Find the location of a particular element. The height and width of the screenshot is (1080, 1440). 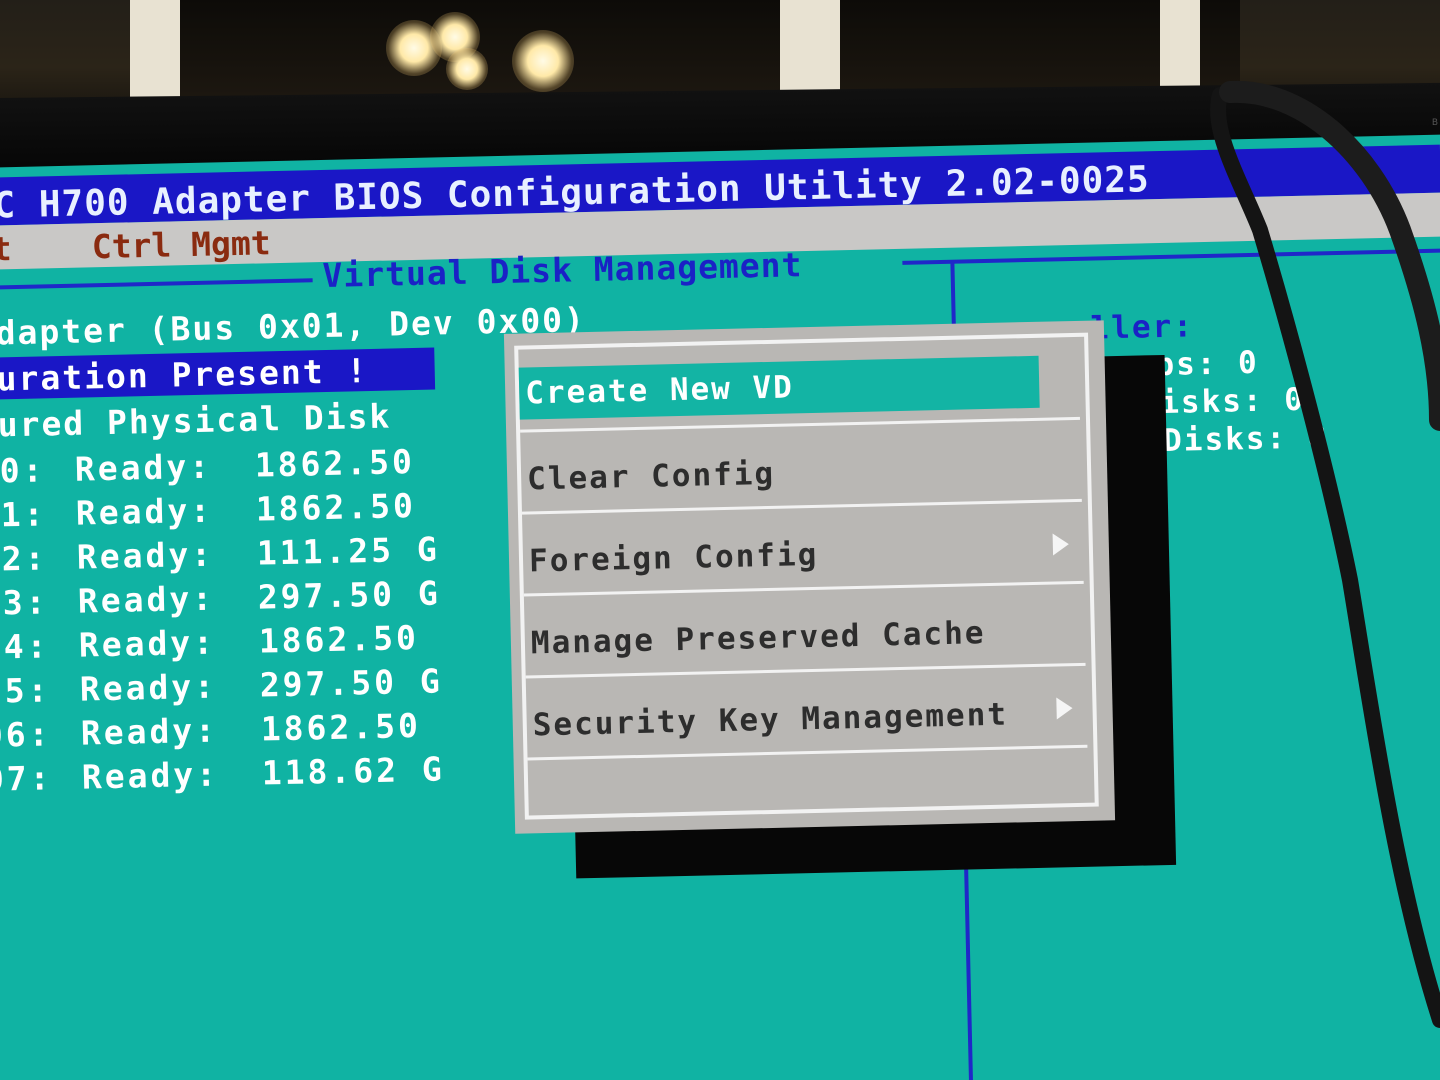

menu-manage-preserved-cache-label: Manage Preserved Cache is located at coordinates (758, 638).